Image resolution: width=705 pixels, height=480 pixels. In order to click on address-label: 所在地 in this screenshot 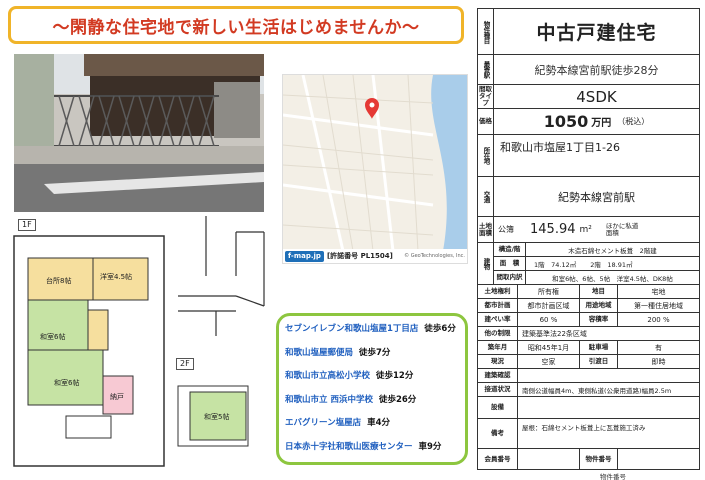, I will do `click(486, 156)`.